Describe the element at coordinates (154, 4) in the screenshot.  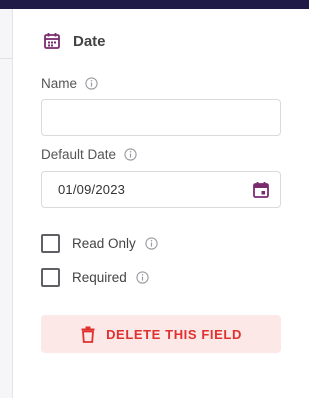
I see `top-bar` at that location.